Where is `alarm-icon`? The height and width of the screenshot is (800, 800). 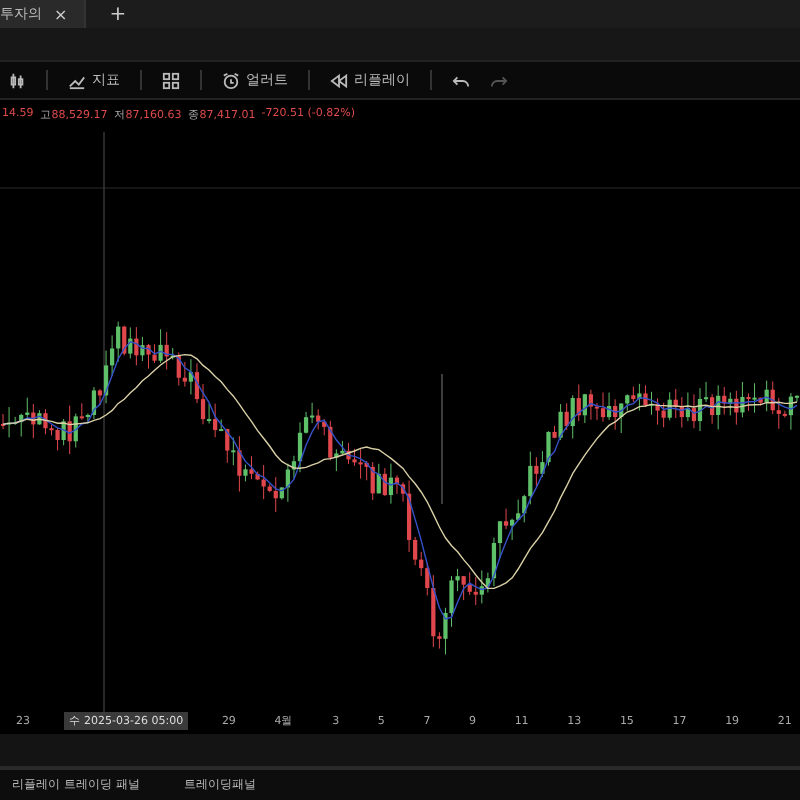 alarm-icon is located at coordinates (231, 80).